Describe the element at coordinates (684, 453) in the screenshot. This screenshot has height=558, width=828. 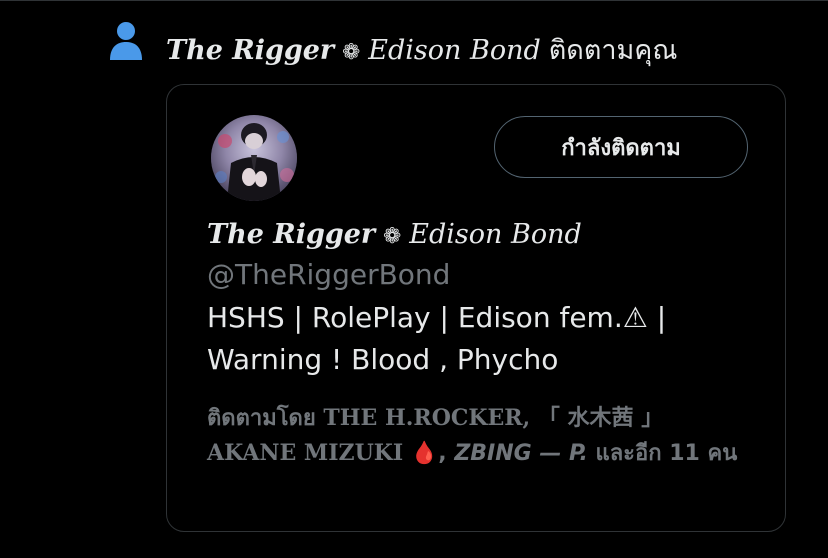
I see `followed-by-count: 11` at that location.